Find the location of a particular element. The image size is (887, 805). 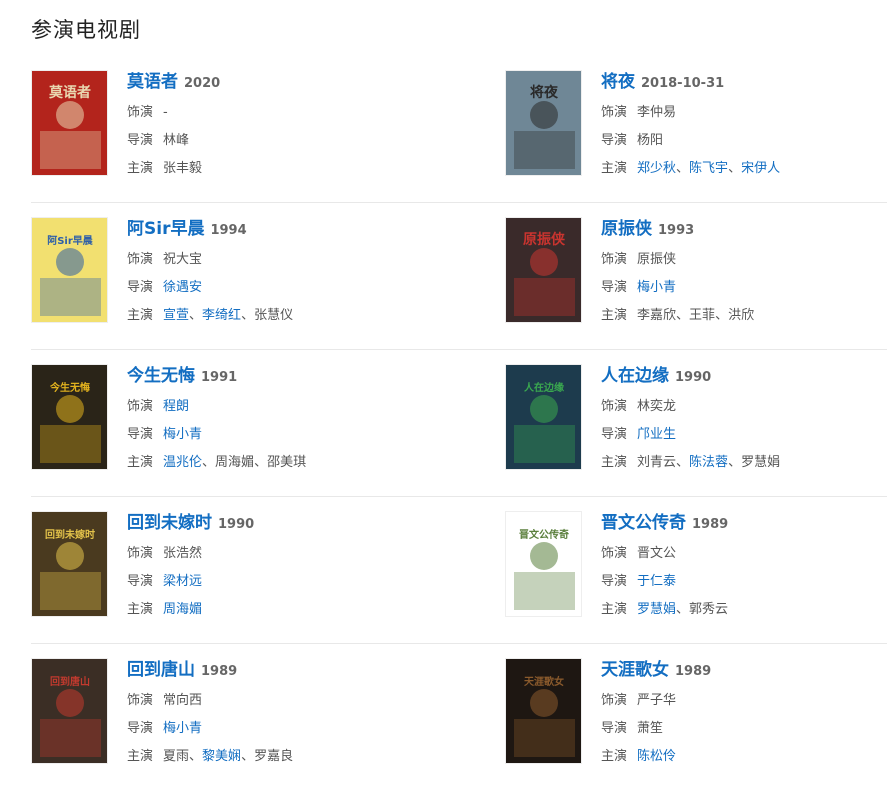

show-title-link: 阿Sir早晨 is located at coordinates (165, 229).